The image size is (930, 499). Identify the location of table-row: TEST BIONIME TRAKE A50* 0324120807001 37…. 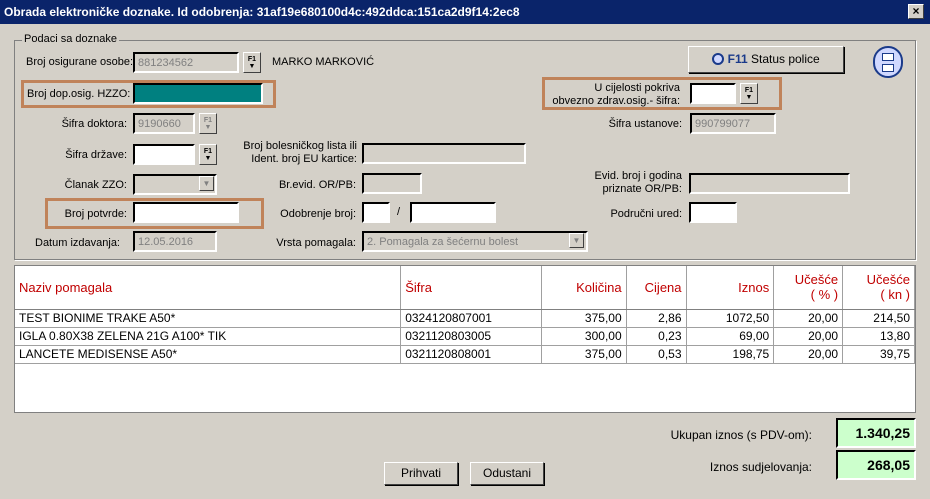
(465, 318).